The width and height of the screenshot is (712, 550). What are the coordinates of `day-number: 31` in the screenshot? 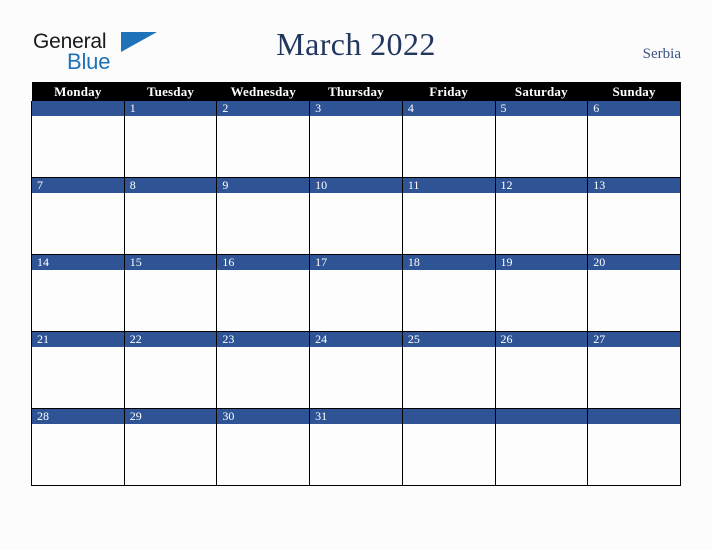 It's located at (356, 416).